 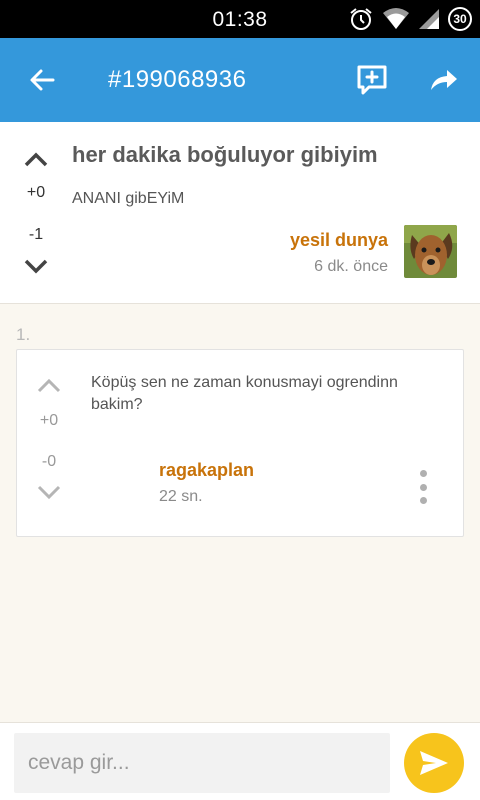 I want to click on reply-bar, so click(x=240, y=761).